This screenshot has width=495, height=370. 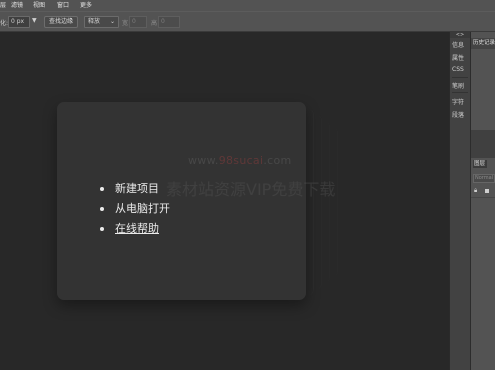 I want to click on radius-label: 化:, so click(x=4, y=23).